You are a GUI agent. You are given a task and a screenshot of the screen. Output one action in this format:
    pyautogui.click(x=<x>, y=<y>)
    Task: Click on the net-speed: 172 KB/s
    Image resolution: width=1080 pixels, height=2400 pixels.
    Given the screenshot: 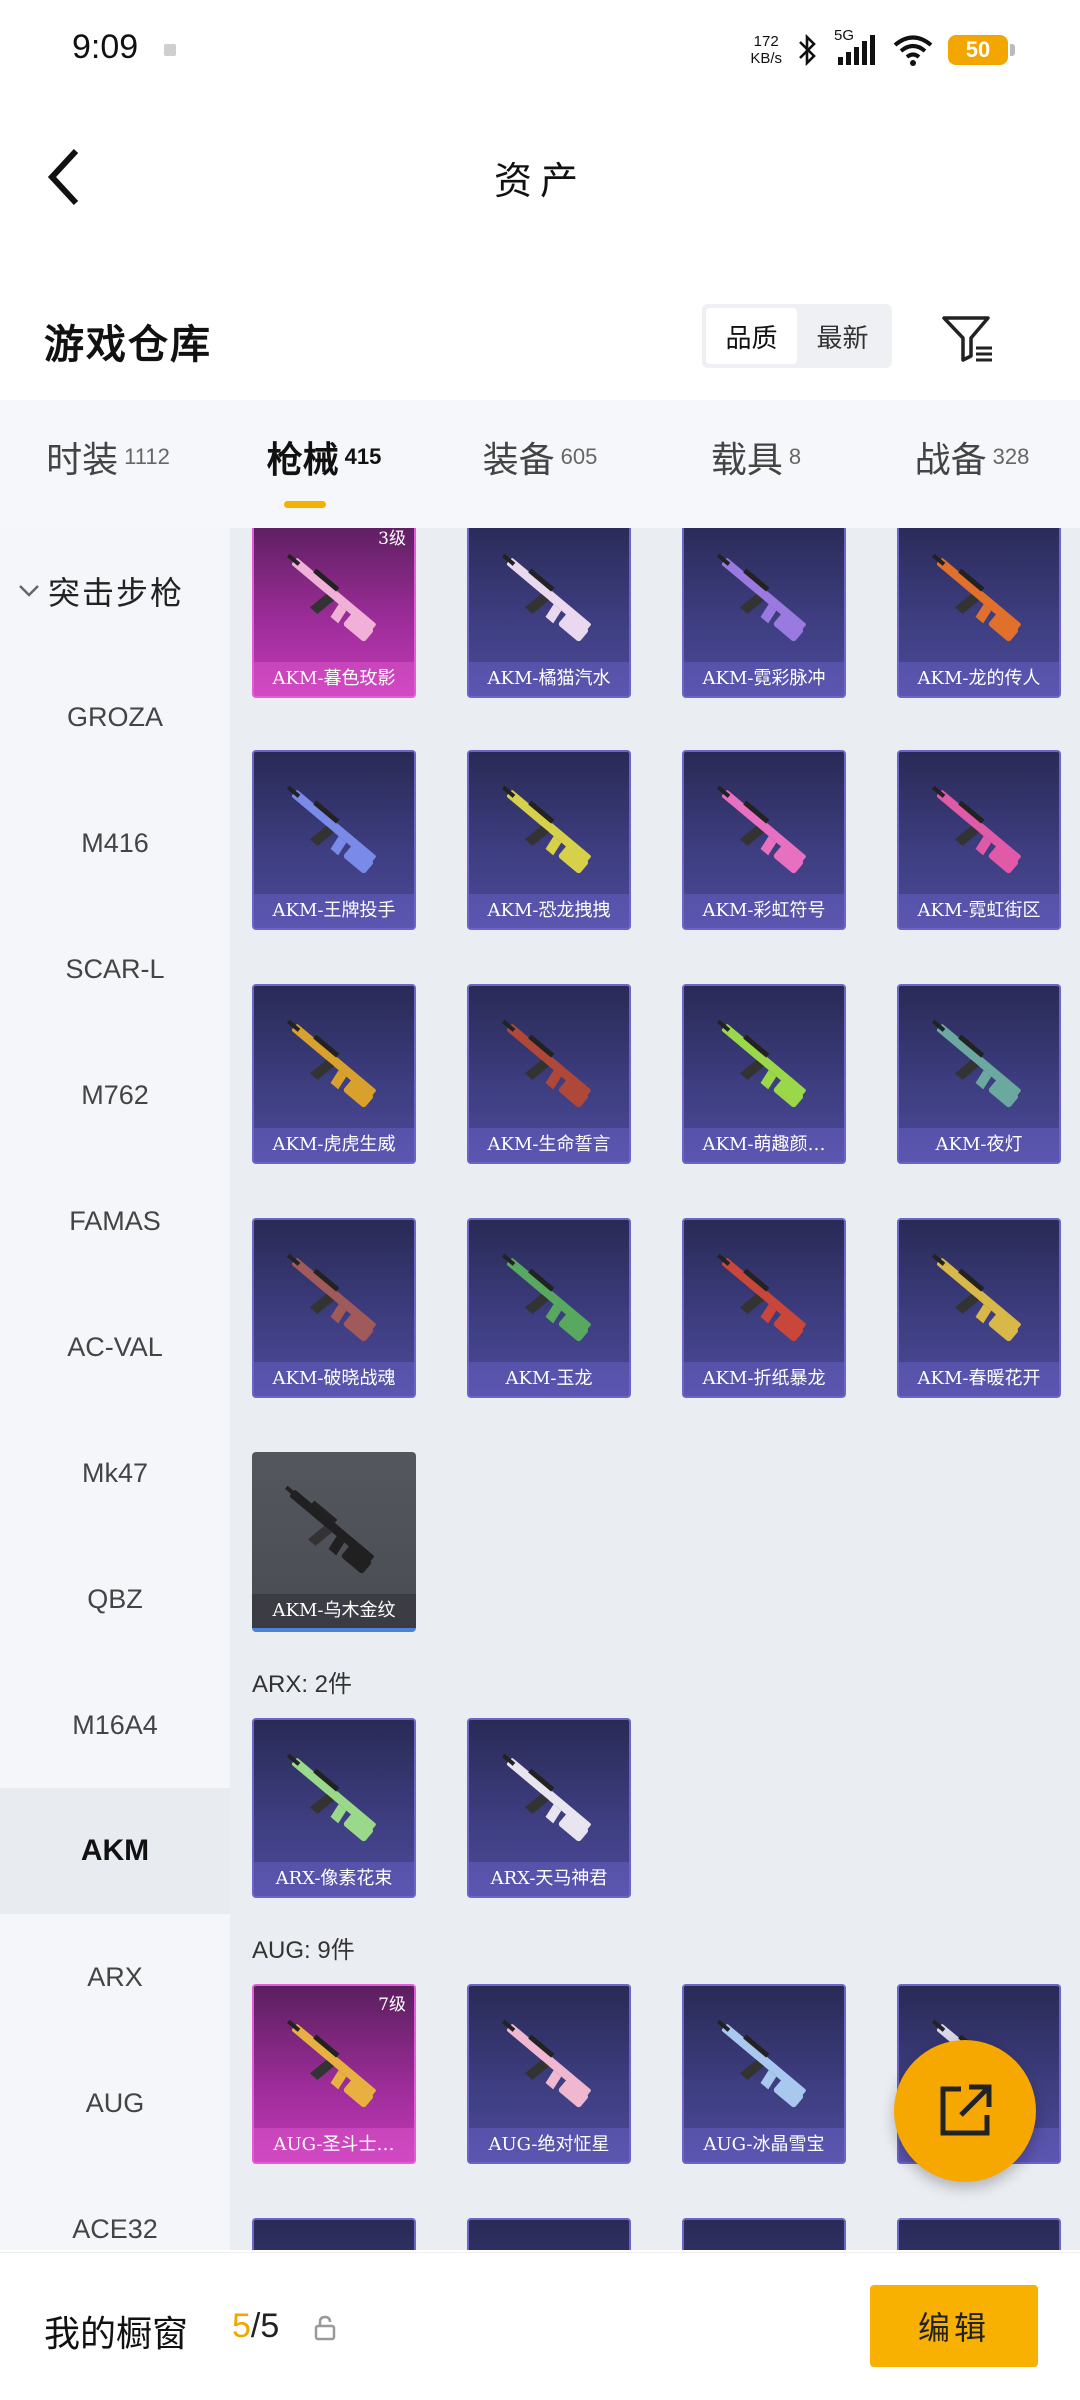 What is the action you would take?
    pyautogui.click(x=766, y=50)
    